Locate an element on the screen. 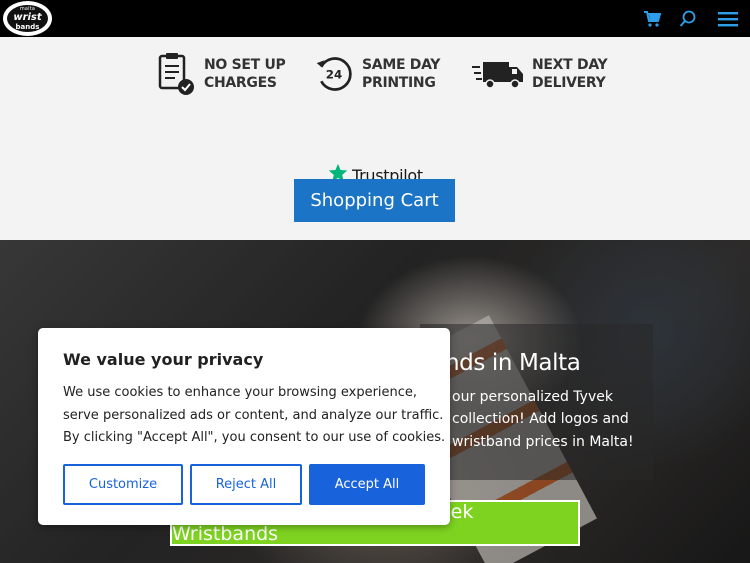 Image resolution: width=750 pixels, height=563 pixels. feature-line: DELIVERY is located at coordinates (569, 83).